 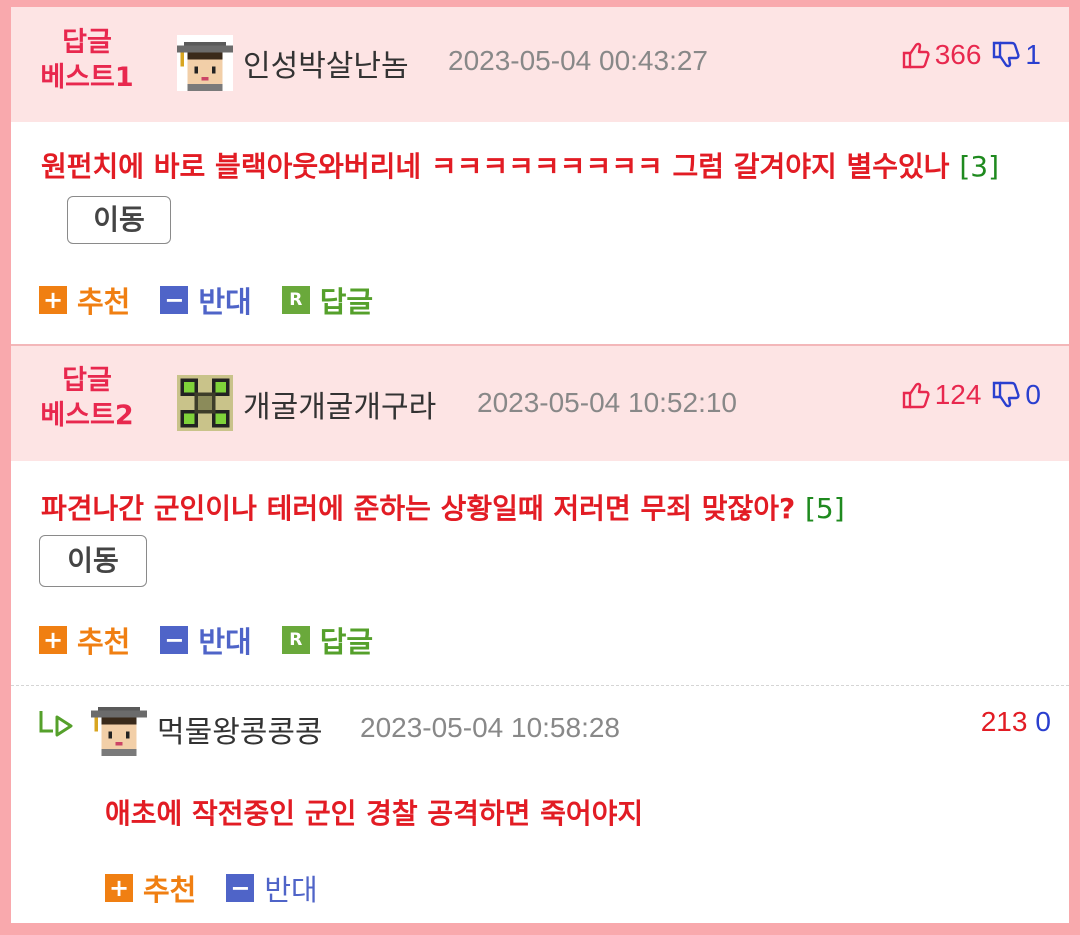 I want to click on move-button-wrap: 이동, so click(x=93, y=561).